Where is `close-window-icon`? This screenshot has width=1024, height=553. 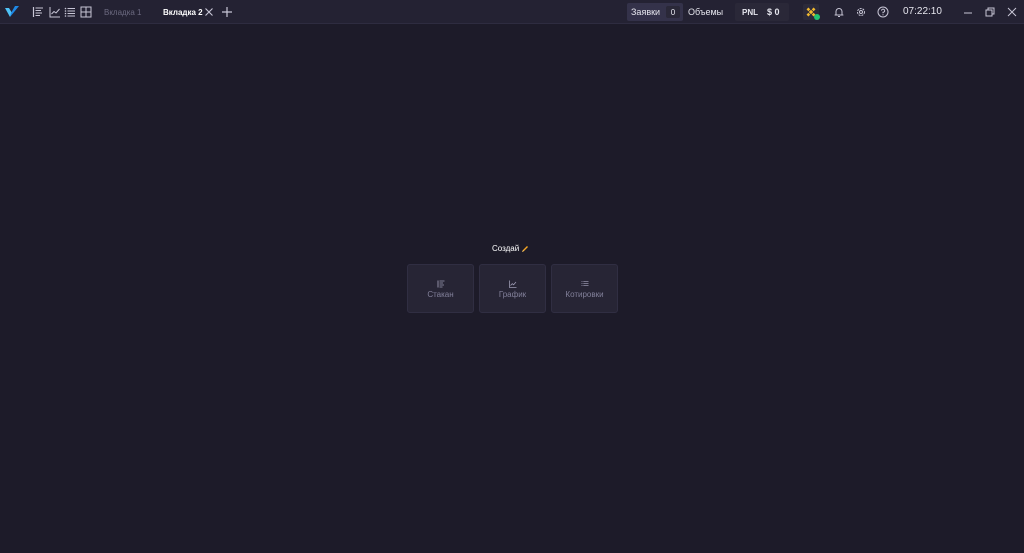
close-window-icon is located at coordinates (1012, 12).